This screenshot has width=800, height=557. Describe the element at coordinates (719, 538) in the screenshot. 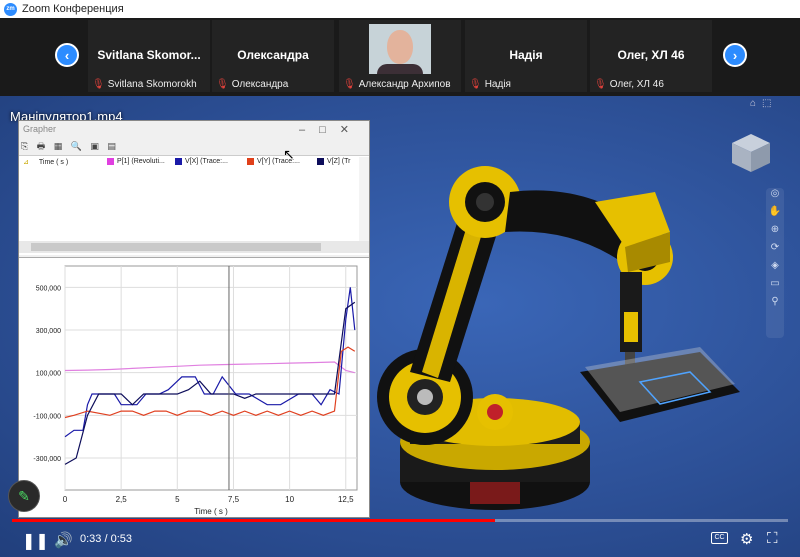

I see `cc-icon: CC` at that location.